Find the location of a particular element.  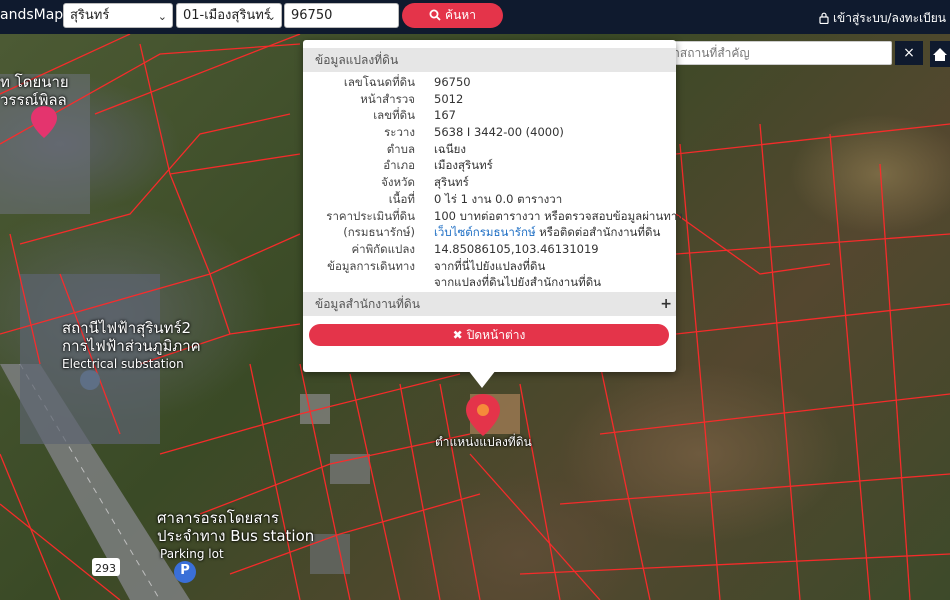

map-label-building: ท โดยนาย is located at coordinates (34, 82).